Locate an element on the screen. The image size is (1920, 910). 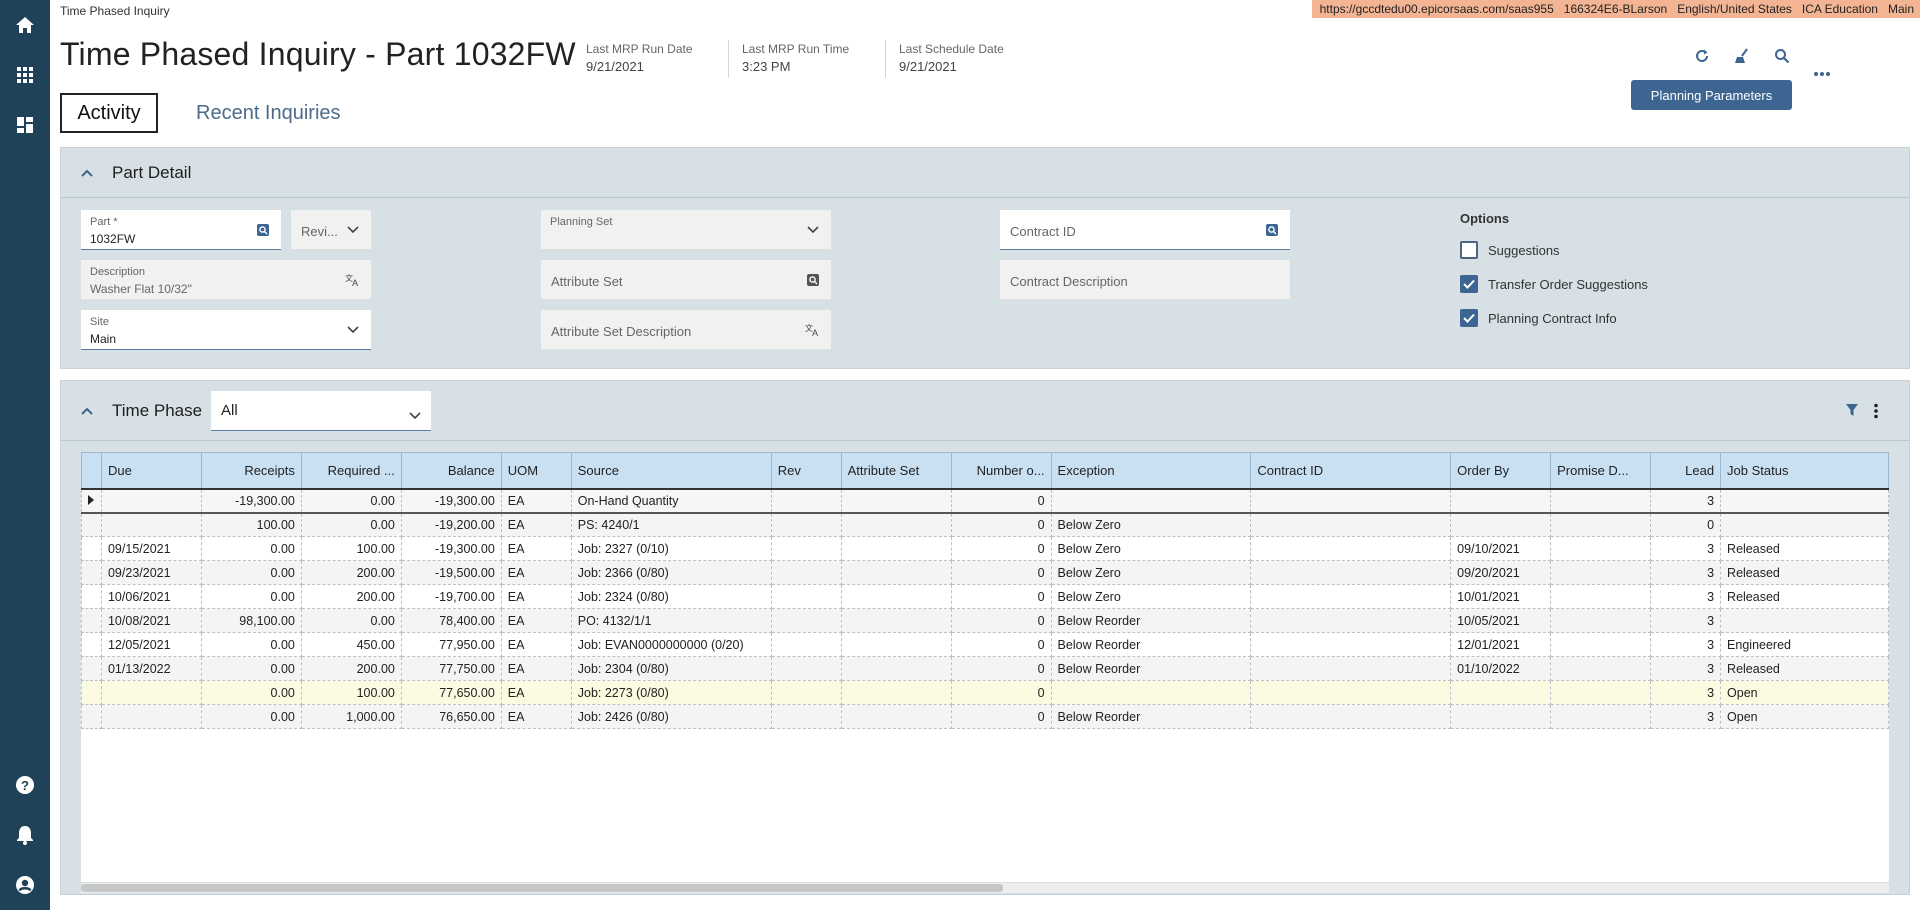
chevron-down-icon is located at coordinates (353, 330).